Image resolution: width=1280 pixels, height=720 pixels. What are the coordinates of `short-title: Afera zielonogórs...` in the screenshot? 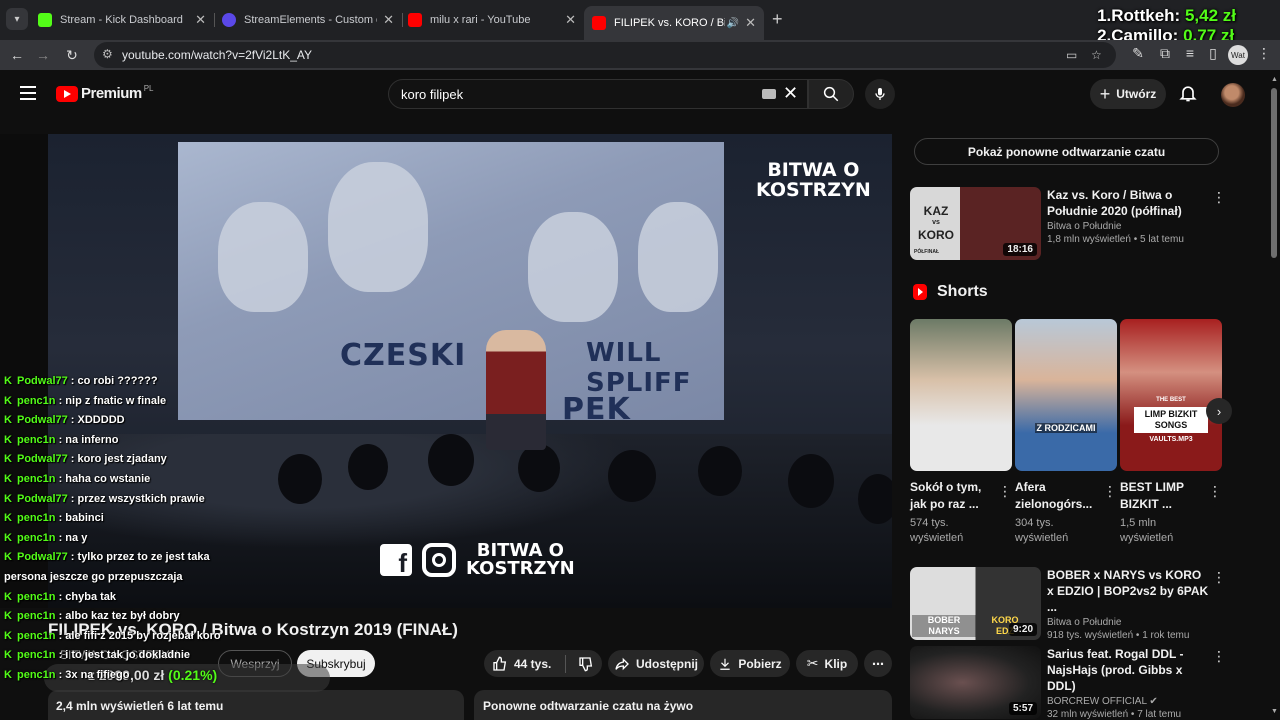 It's located at (1058, 496).